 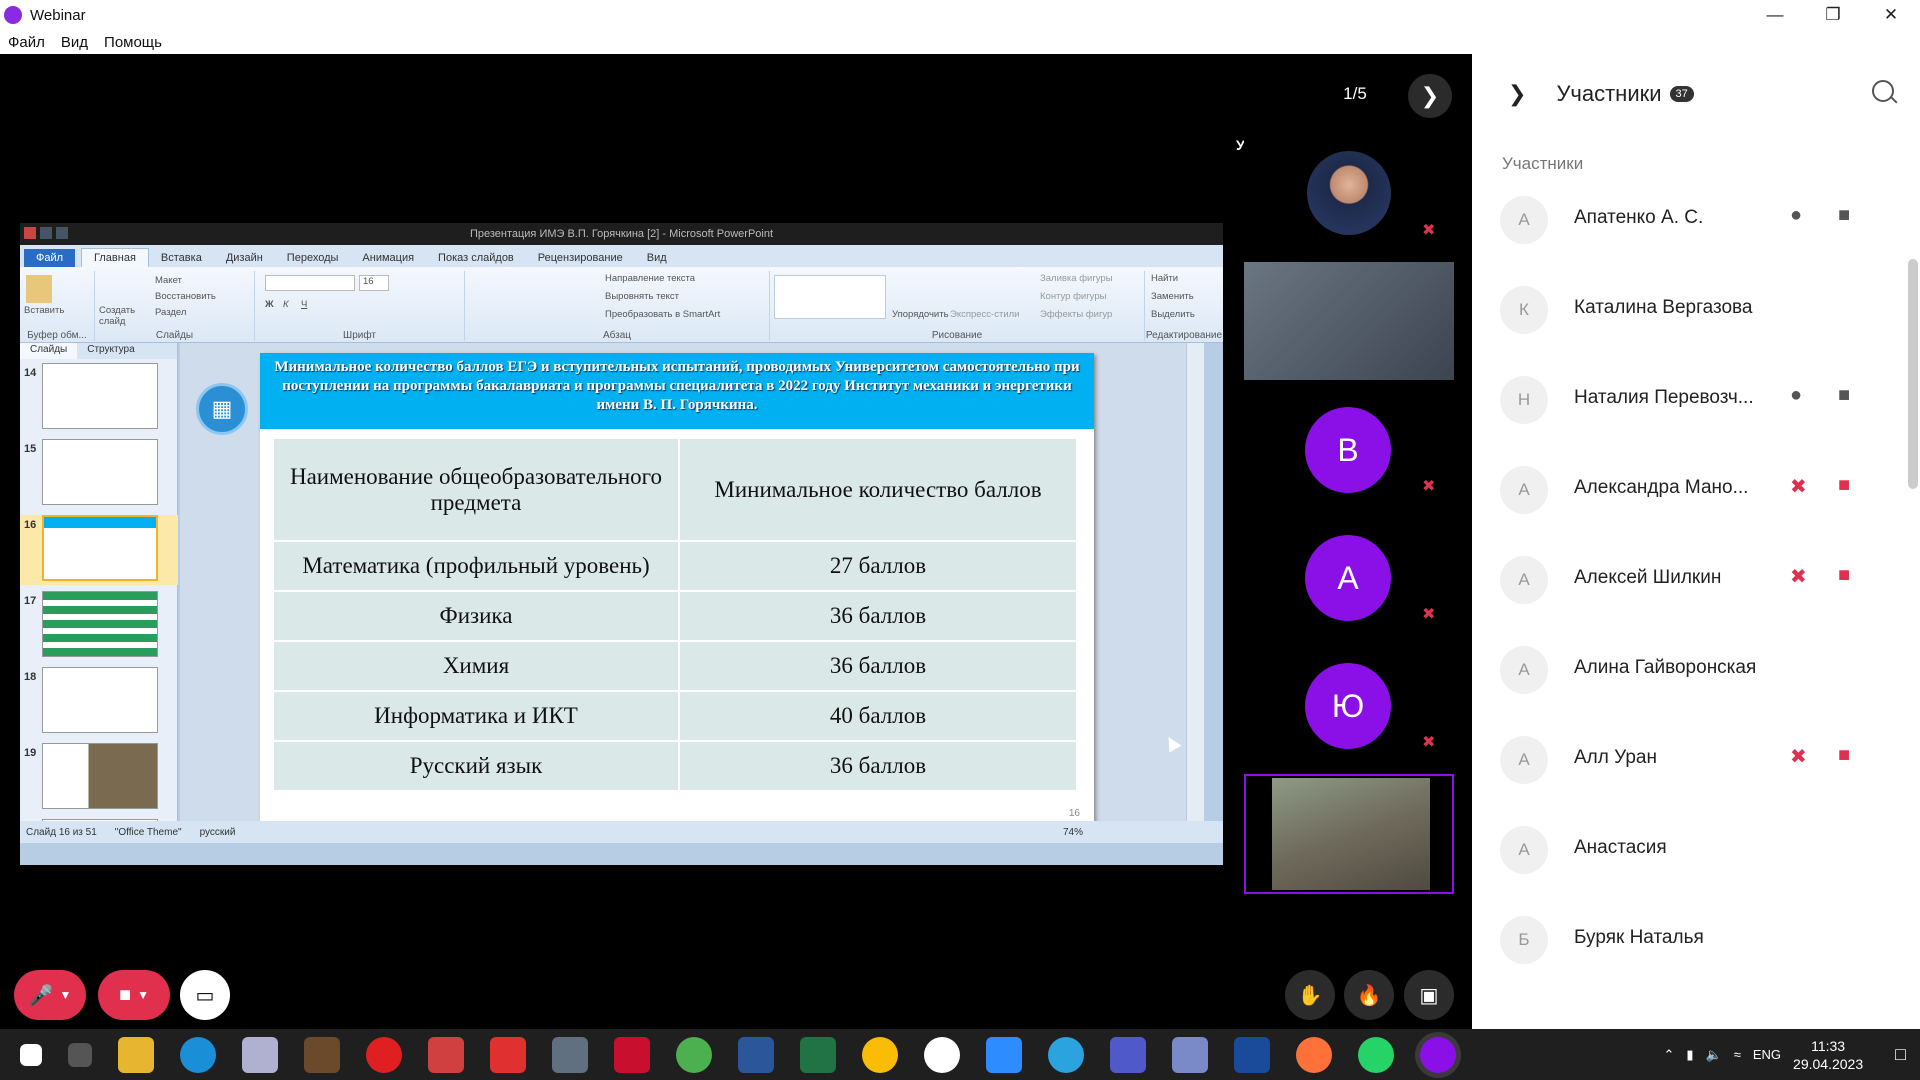 I want to click on replace-button: Заменить, so click(x=1172, y=296).